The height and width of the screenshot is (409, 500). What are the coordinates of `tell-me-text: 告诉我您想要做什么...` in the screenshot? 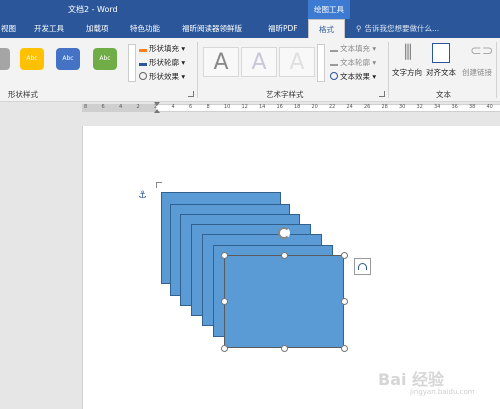 It's located at (402, 28).